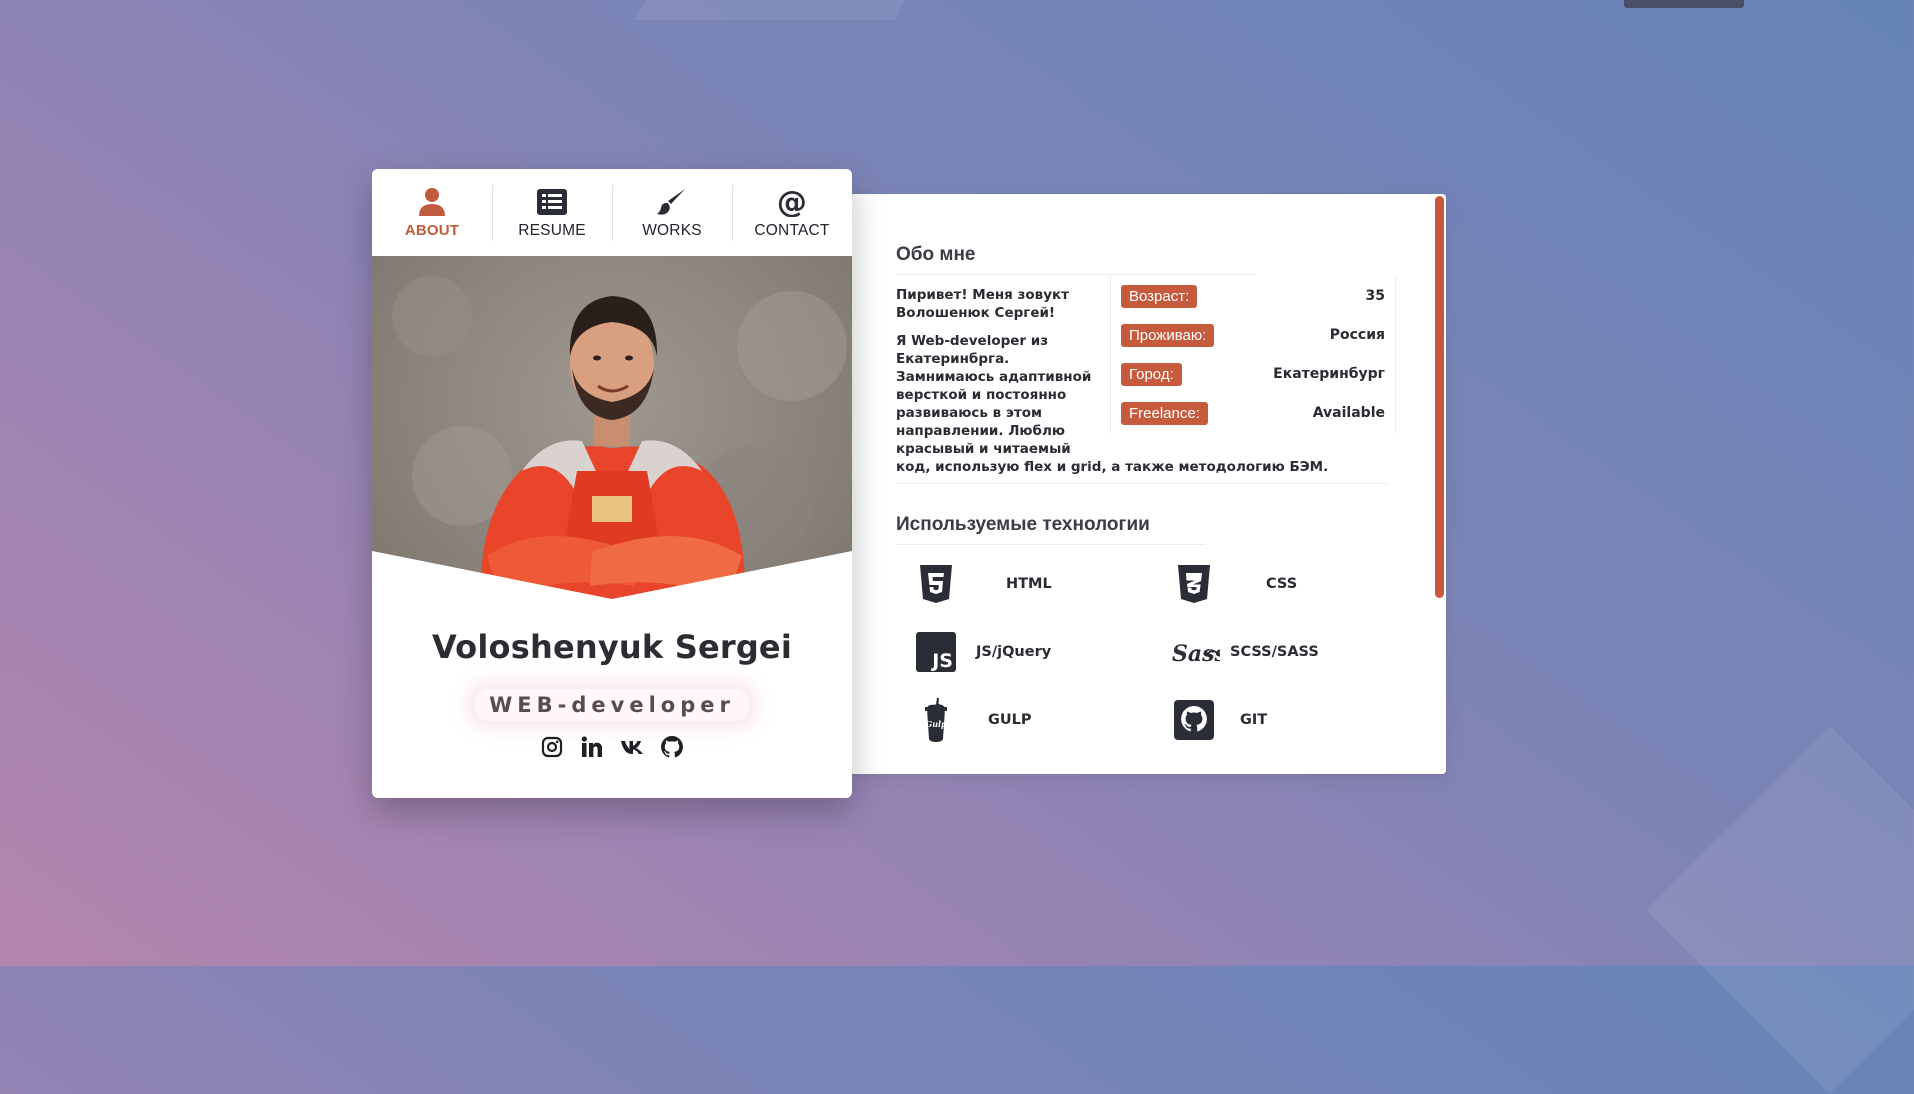 This screenshot has width=1914, height=1094. I want to click on sass-icon: Sass, so click(1195, 652).